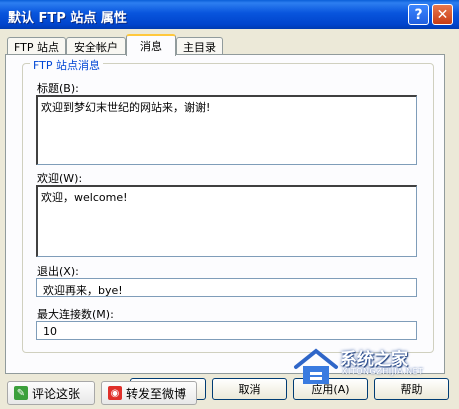 Image resolution: width=459 pixels, height=409 pixels. I want to click on close-button: ✕, so click(442, 14).